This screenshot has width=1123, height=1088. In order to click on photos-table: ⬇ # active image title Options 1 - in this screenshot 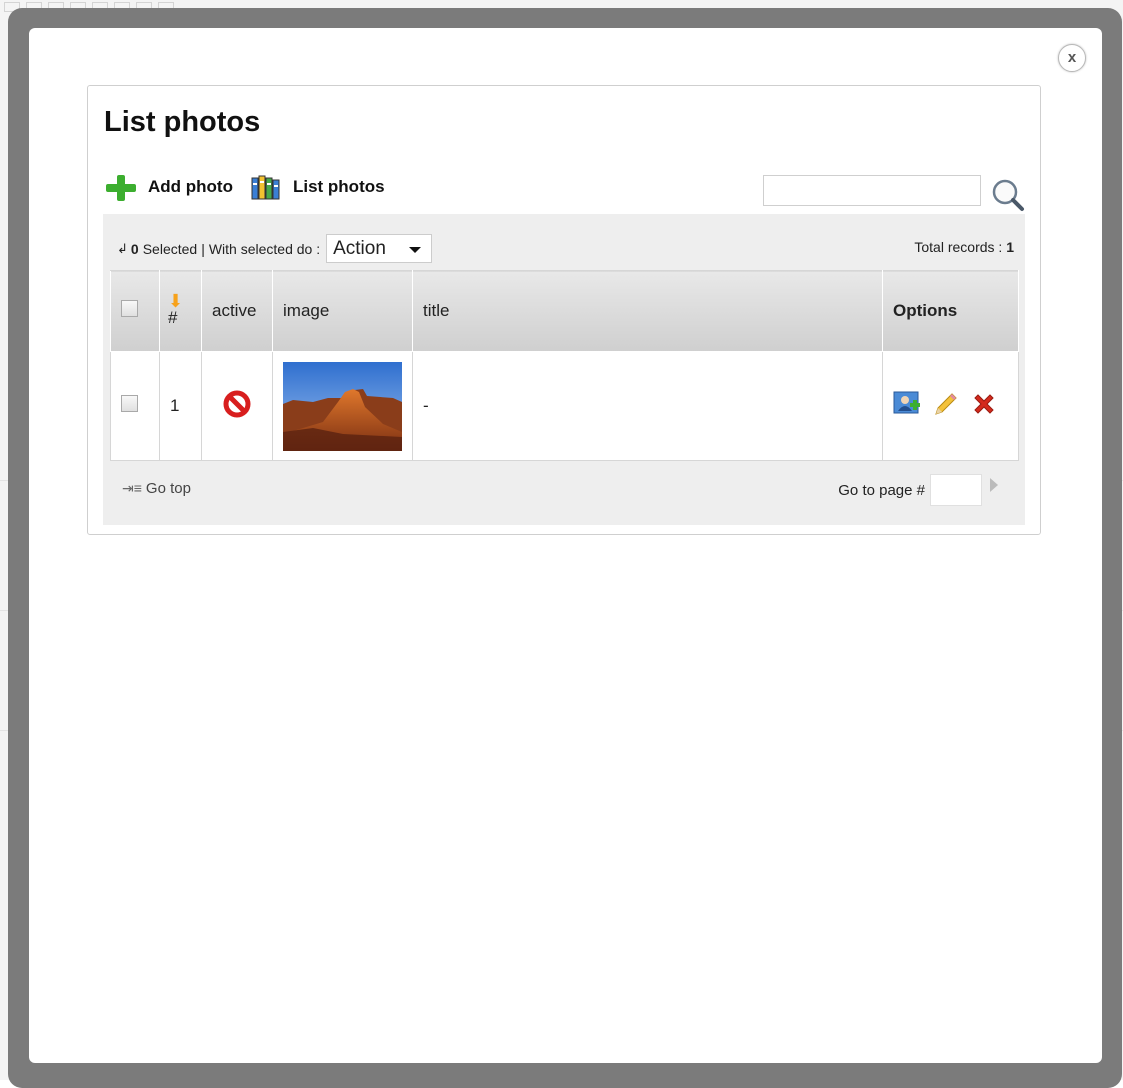, I will do `click(564, 365)`.